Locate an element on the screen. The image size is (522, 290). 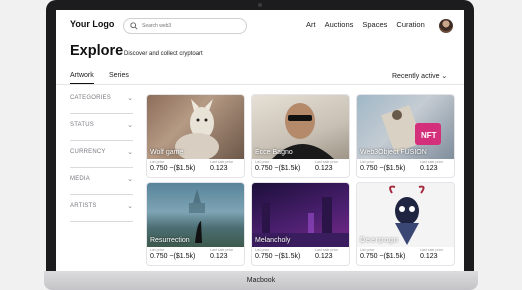
artwork-image: Deerpogo is located at coordinates (405, 215).